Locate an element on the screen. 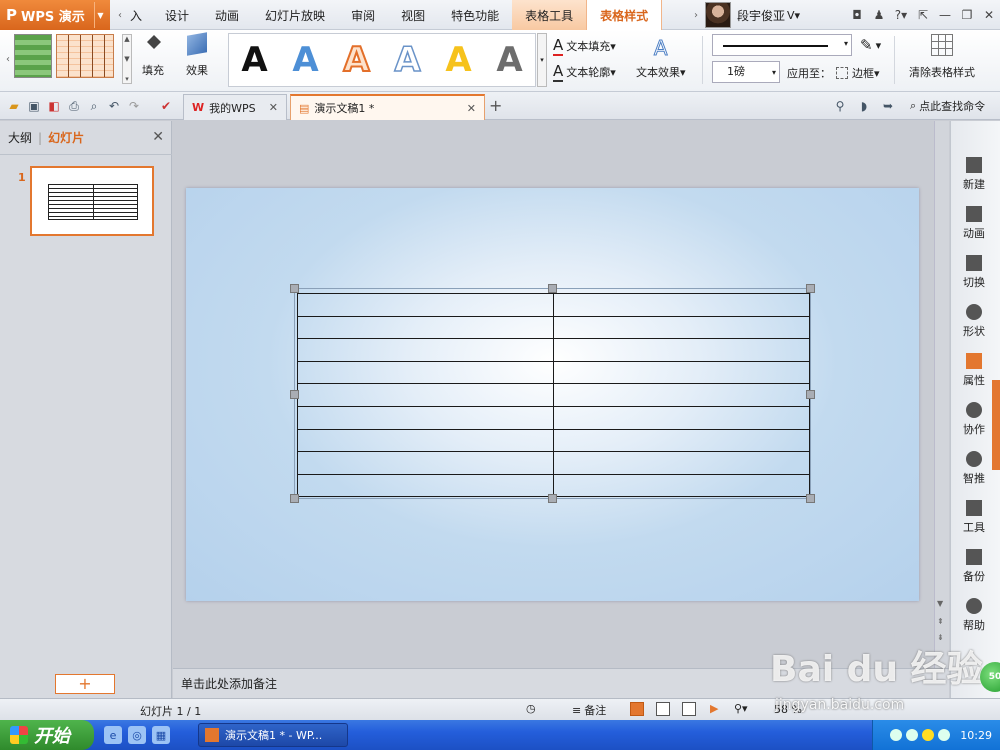  slide-table is located at coordinates (553, 395).